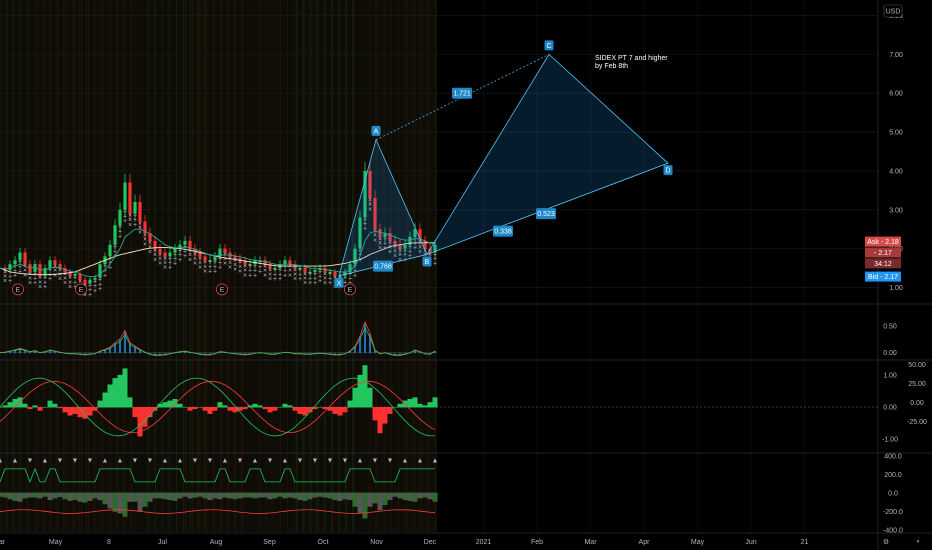 Image resolution: width=932 pixels, height=550 pixels. I want to click on time-tick-label: Feb, so click(537, 542).